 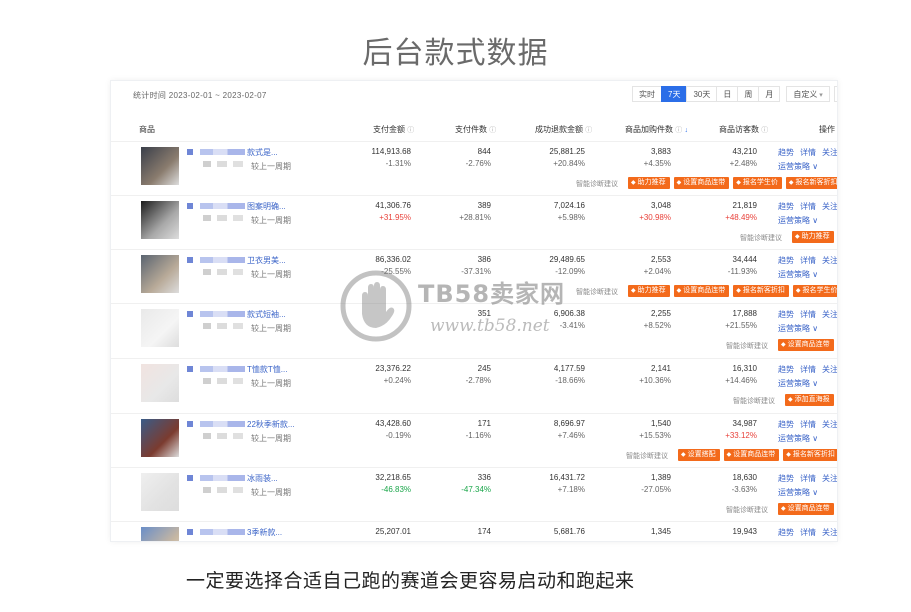 What do you see at coordinates (809, 400) in the screenshot?
I see `advice-tag-button: 添加直海报` at bounding box center [809, 400].